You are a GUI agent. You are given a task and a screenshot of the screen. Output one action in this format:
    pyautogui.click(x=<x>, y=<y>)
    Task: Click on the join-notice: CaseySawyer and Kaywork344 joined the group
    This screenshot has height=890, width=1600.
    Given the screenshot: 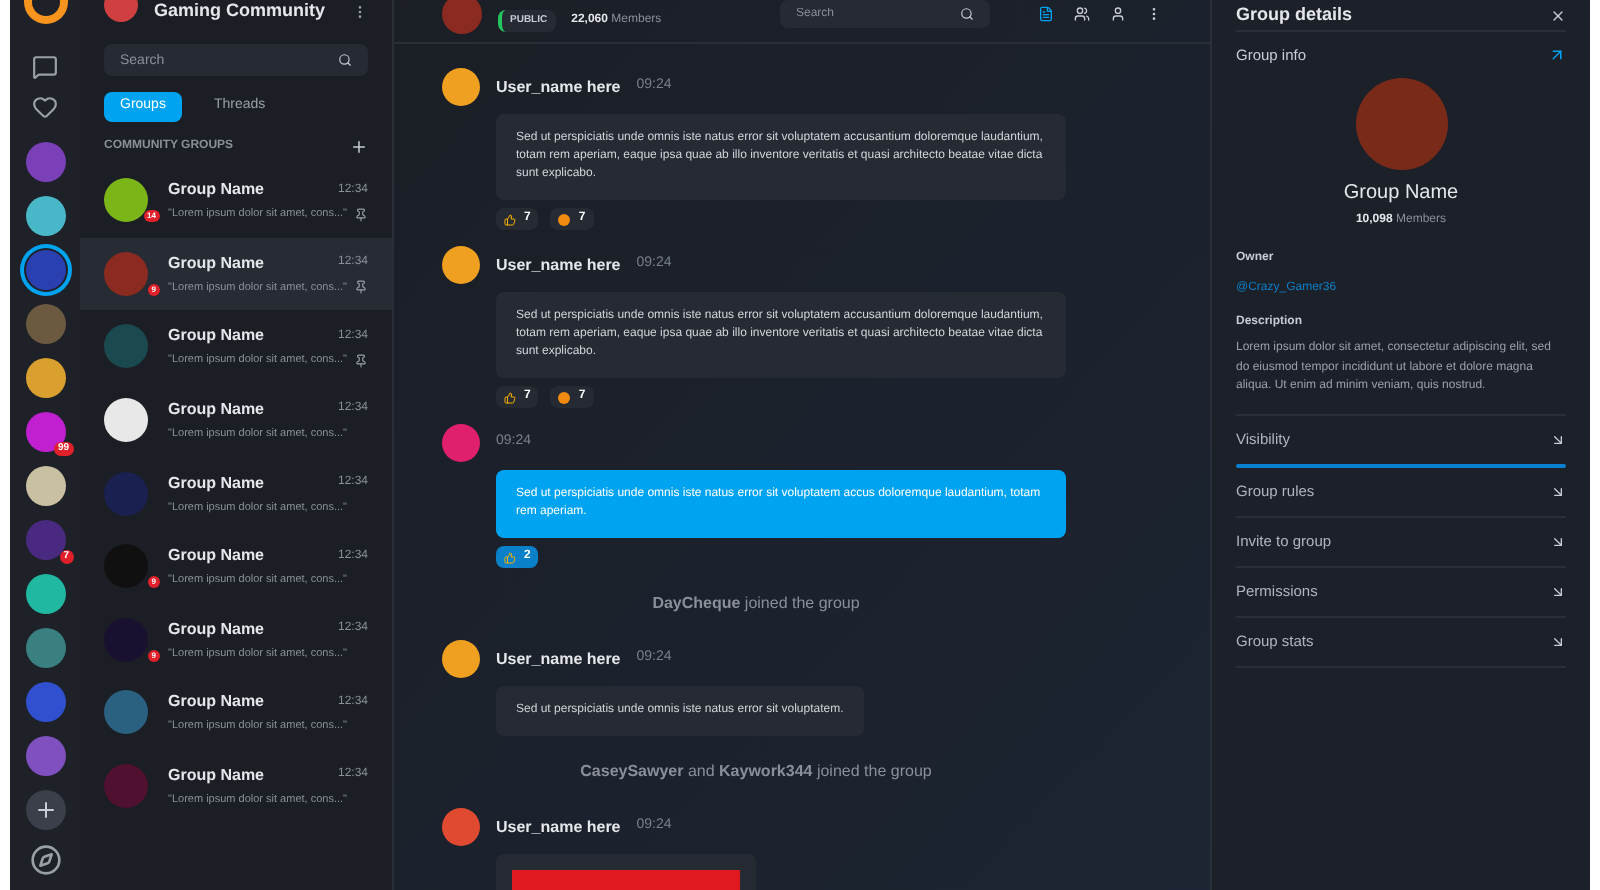 What is the action you would take?
    pyautogui.click(x=756, y=772)
    